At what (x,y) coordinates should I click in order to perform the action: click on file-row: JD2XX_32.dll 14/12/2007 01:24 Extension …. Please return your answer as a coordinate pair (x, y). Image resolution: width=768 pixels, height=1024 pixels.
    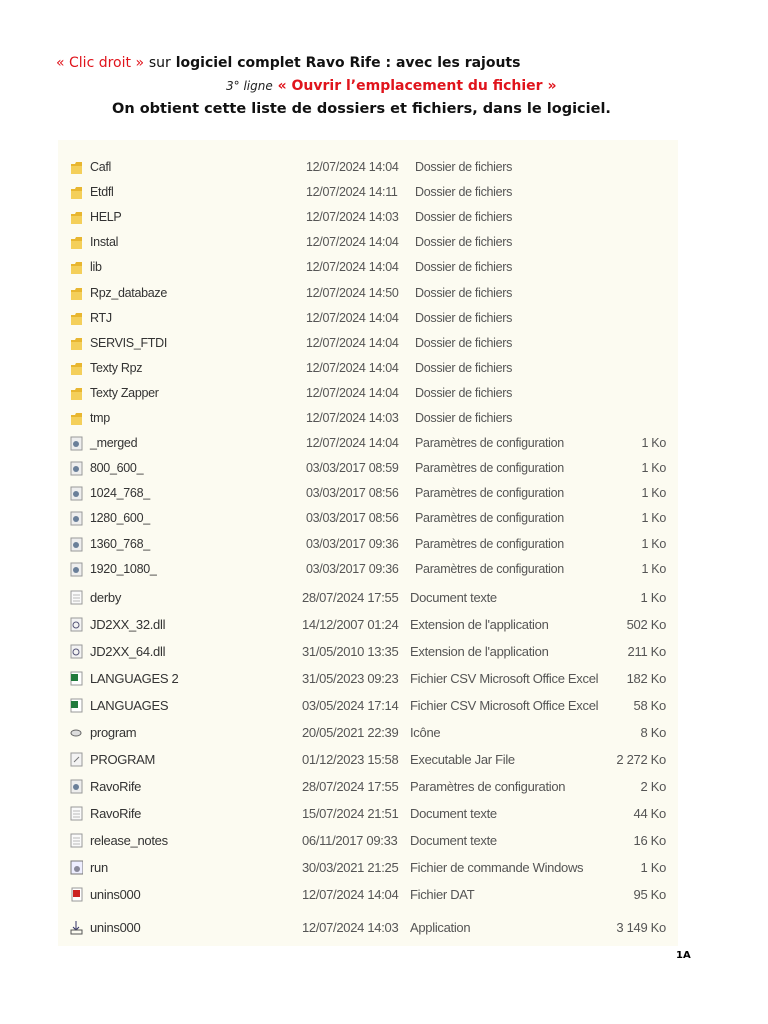
    Looking at the image, I should click on (368, 625).